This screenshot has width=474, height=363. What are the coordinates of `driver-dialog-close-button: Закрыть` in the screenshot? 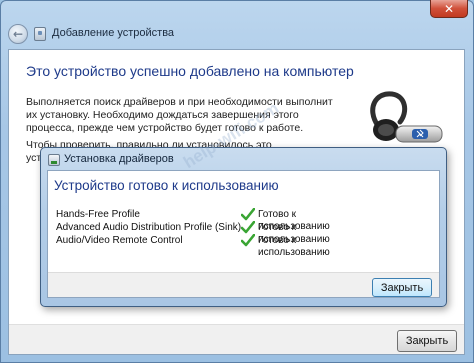 It's located at (402, 287).